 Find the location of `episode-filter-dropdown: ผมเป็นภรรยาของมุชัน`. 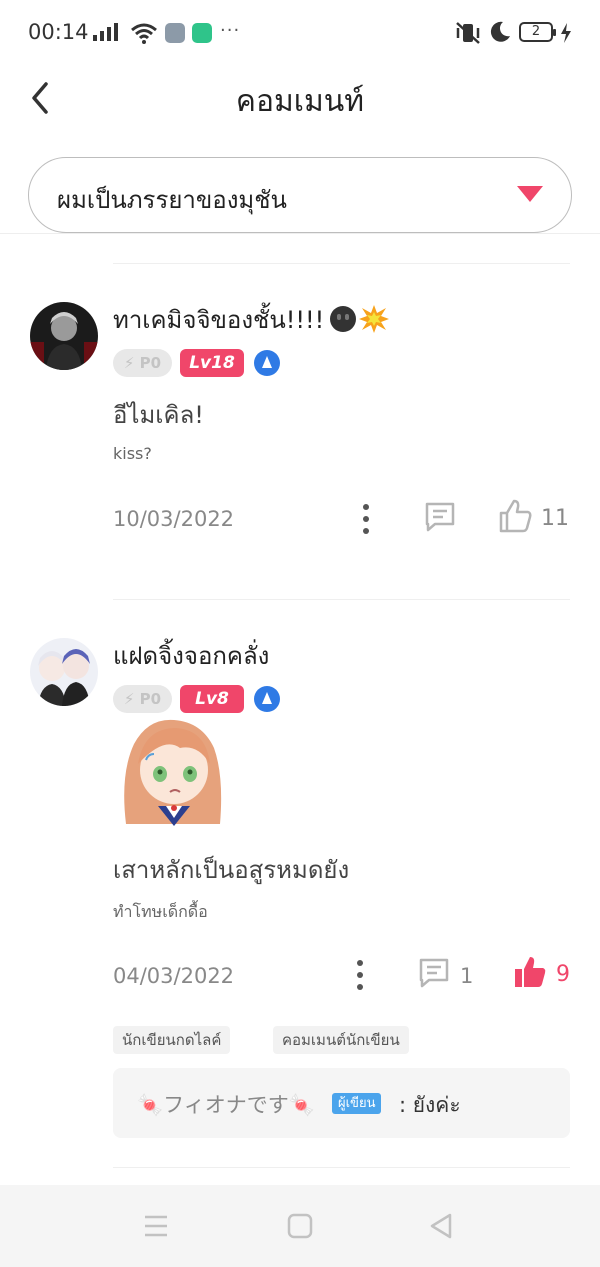

episode-filter-dropdown: ผมเป็นภรรยาของมุชัน is located at coordinates (300, 195).